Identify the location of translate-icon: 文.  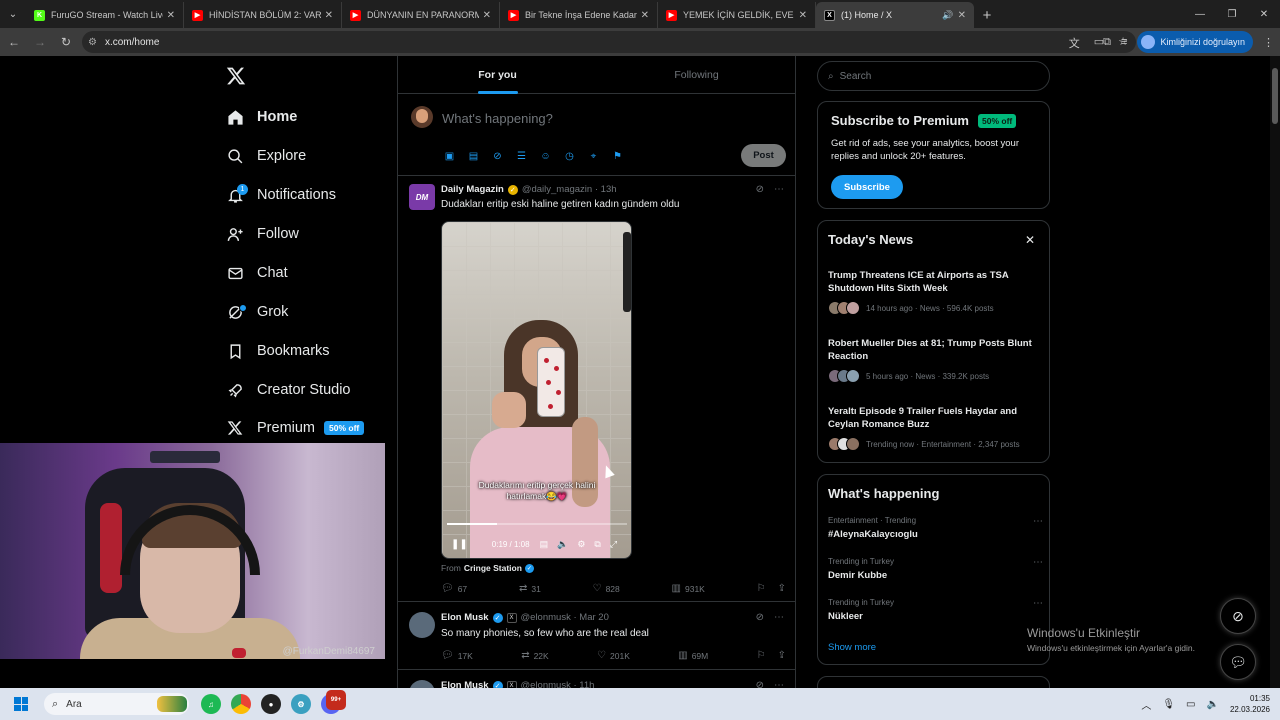
(1074, 43).